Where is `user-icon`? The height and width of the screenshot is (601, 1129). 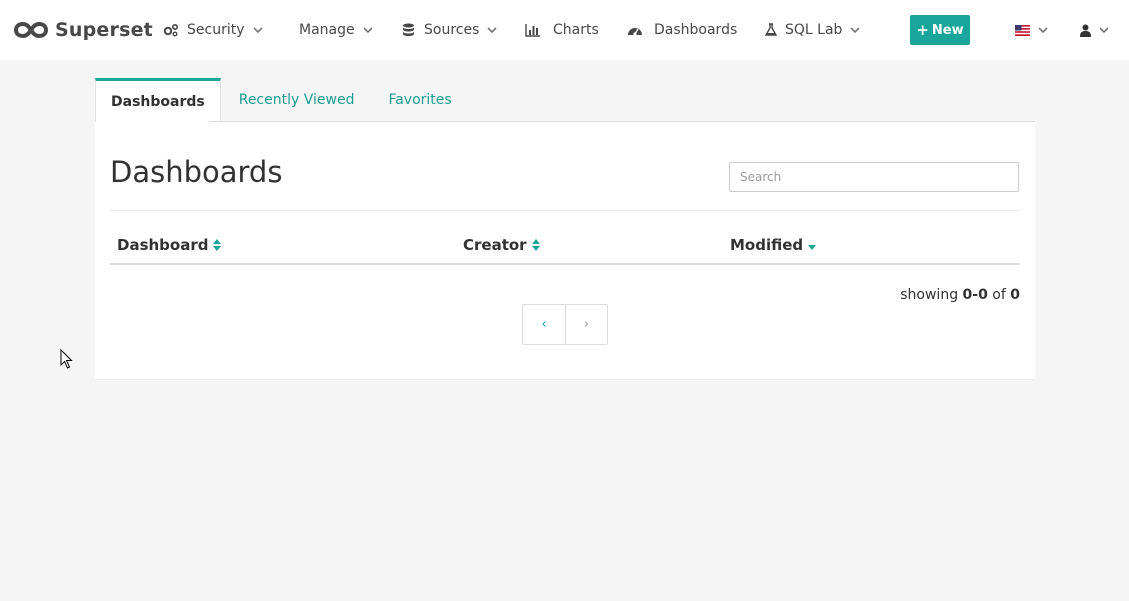
user-icon is located at coordinates (1085, 30).